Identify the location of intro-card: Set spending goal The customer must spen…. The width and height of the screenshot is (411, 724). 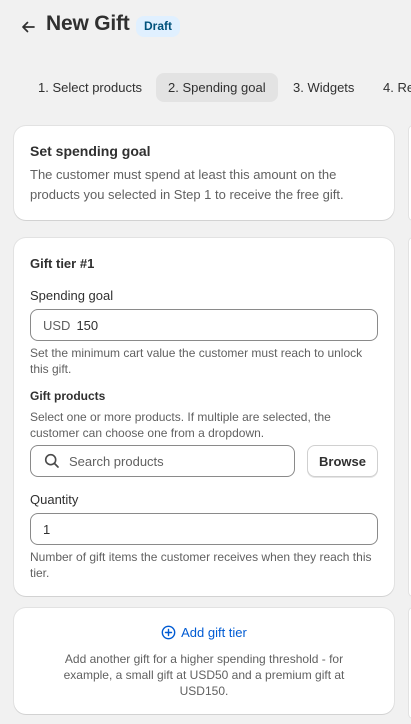
(204, 173).